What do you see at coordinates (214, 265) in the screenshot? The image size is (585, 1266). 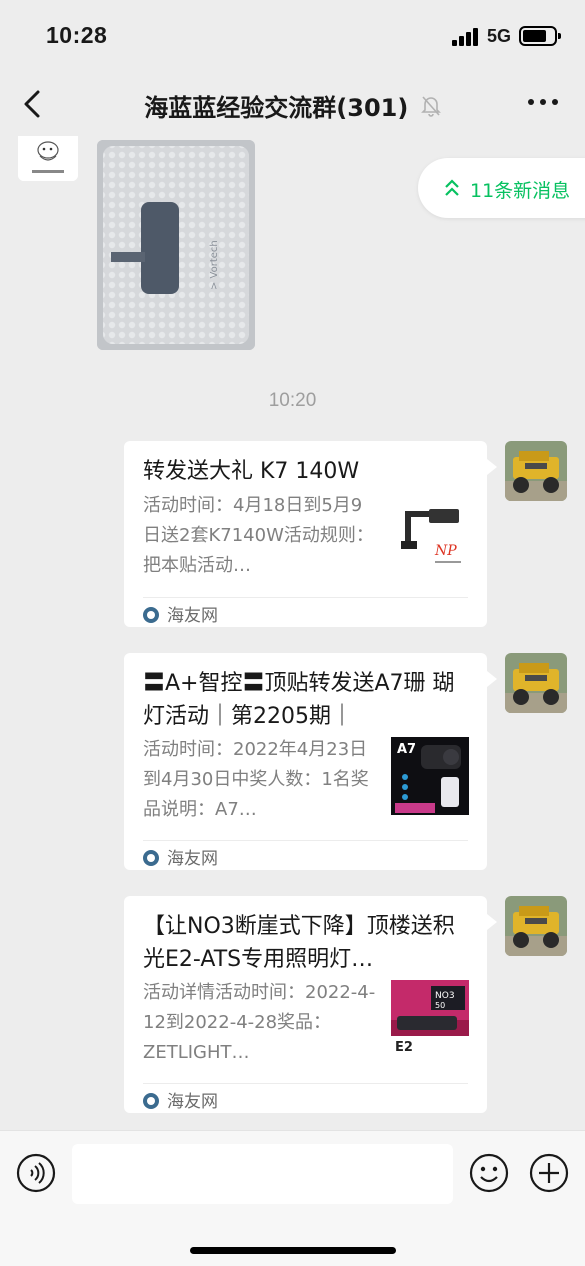 I see `svg-text: > Vortech` at bounding box center [214, 265].